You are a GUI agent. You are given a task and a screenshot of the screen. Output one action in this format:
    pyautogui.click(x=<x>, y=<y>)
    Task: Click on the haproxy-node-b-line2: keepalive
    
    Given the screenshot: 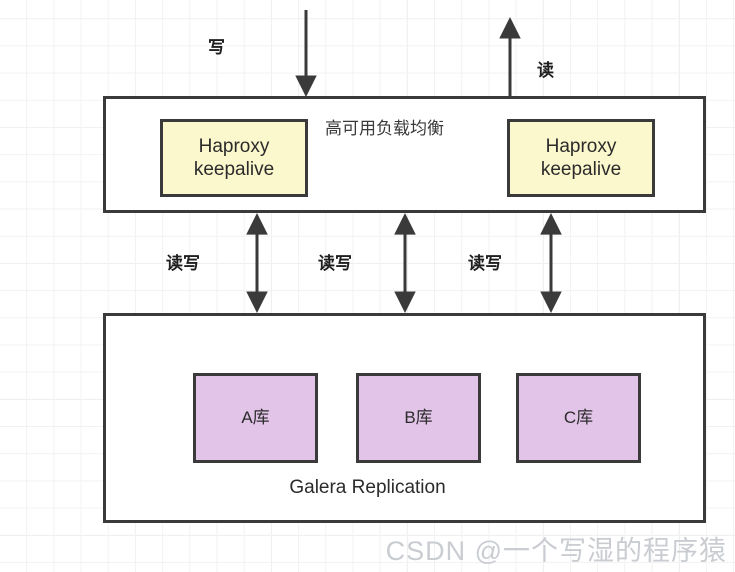 What is the action you would take?
    pyautogui.click(x=581, y=169)
    